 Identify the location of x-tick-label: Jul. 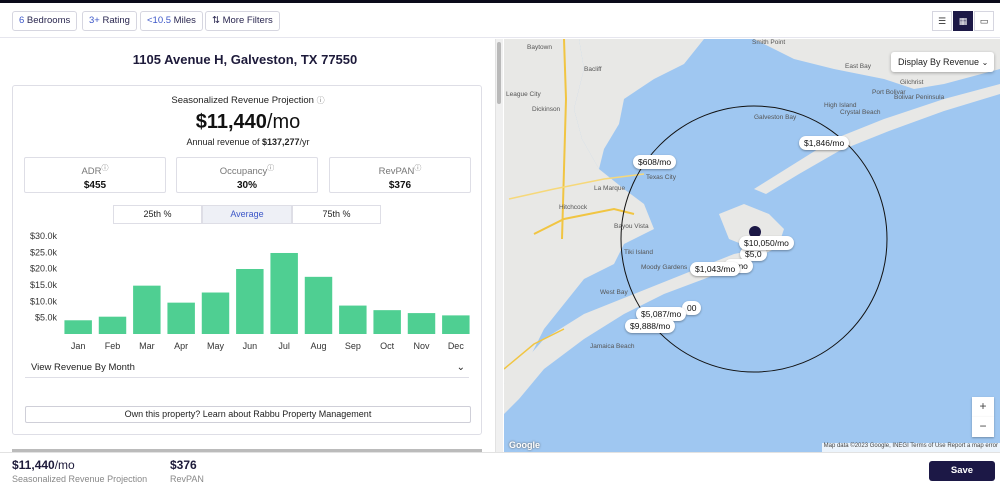
(284, 346).